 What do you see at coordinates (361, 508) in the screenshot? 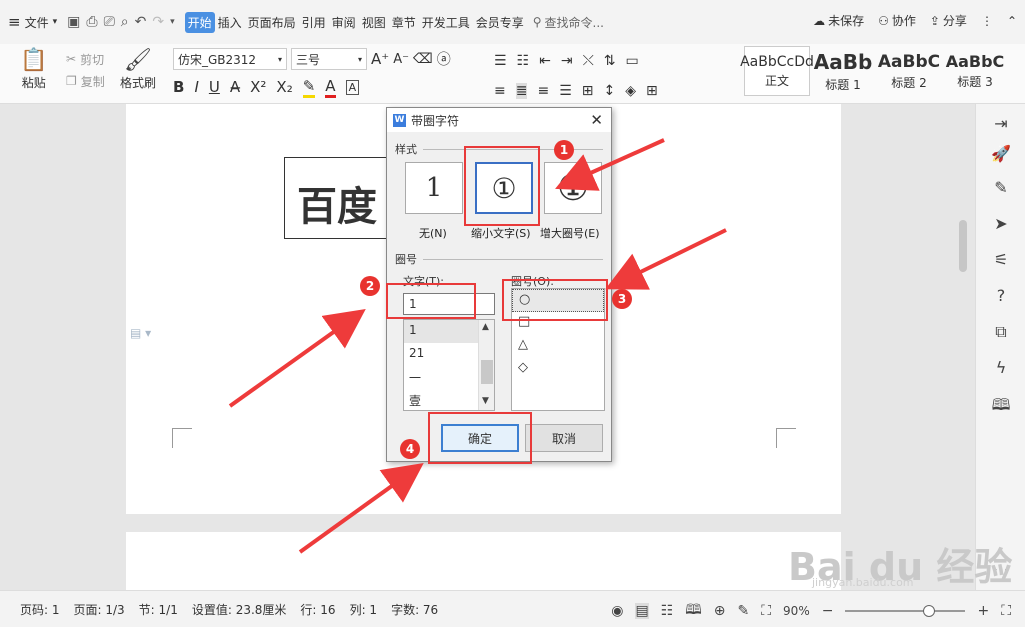
I see `arrow-to-ok` at bounding box center [361, 508].